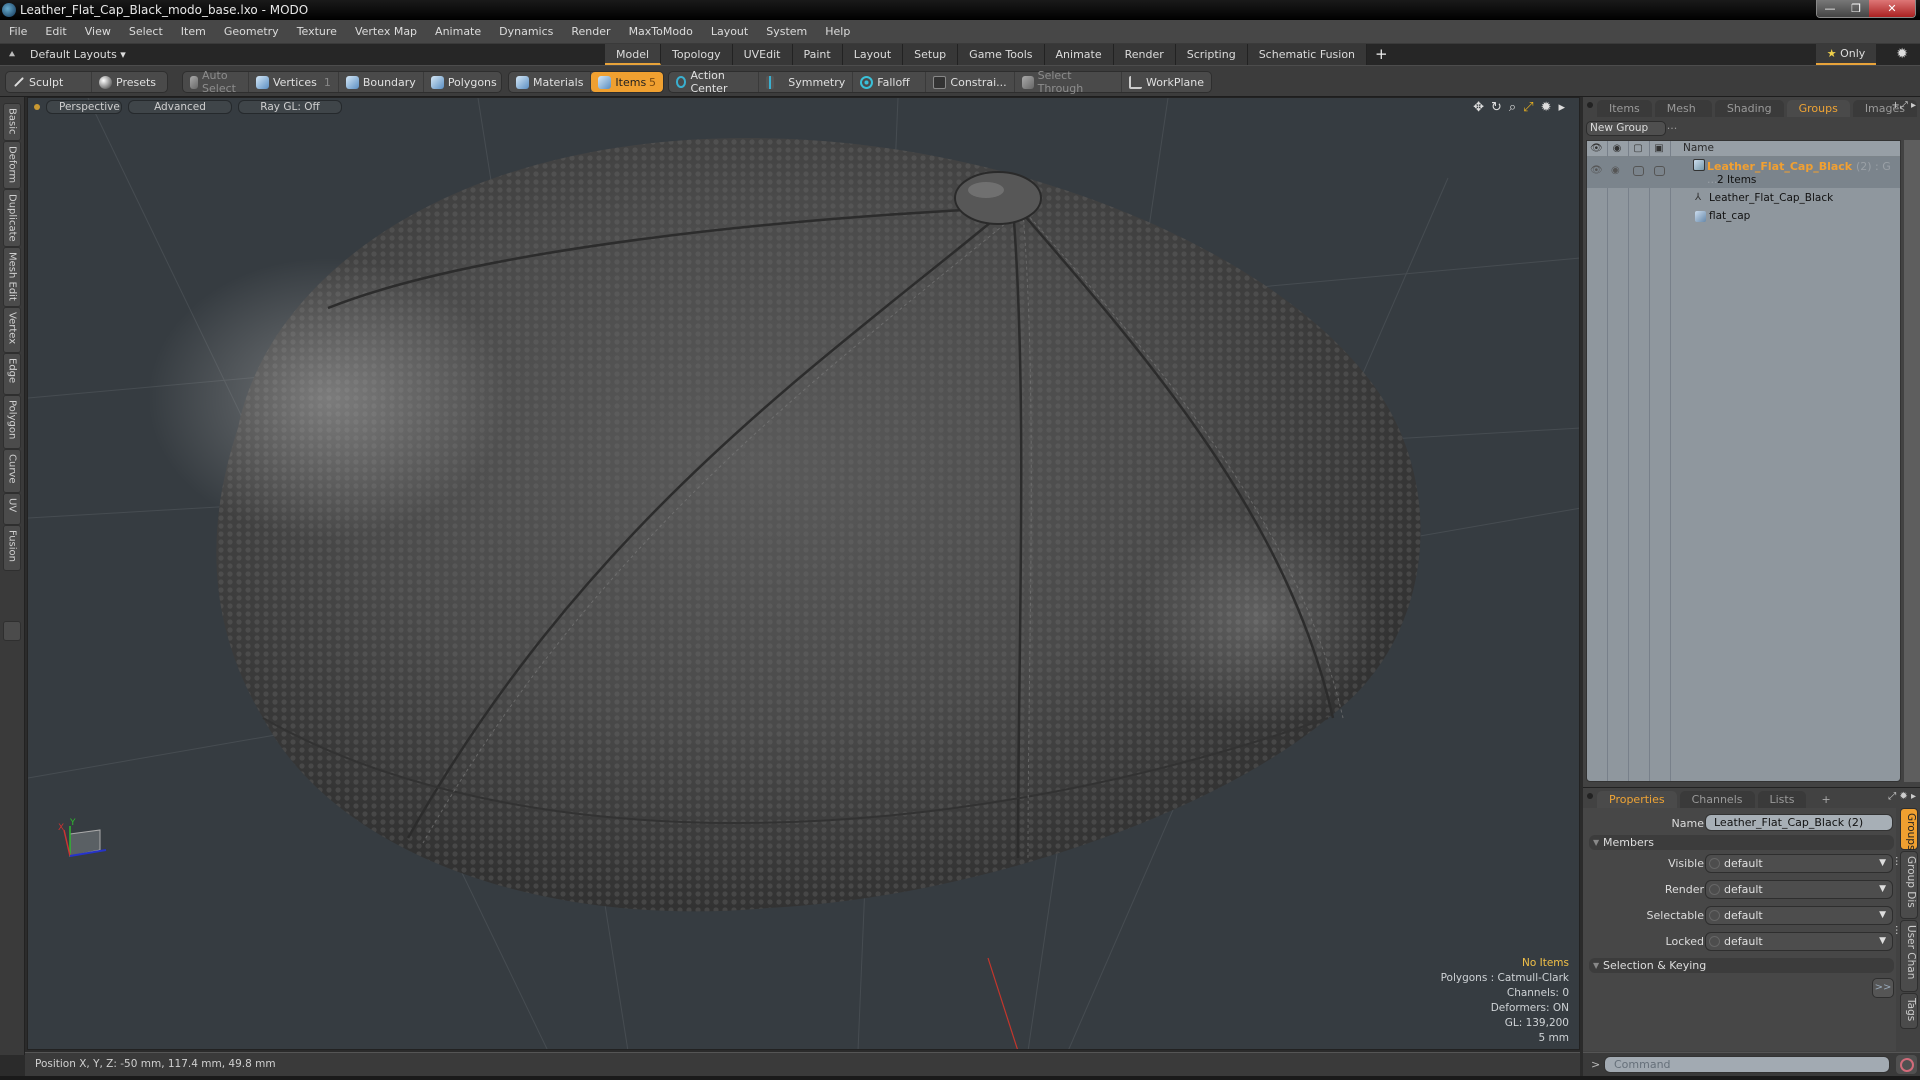 This screenshot has width=1920, height=1080. Describe the element at coordinates (1626, 128) in the screenshot. I see `new-group-button: New Group` at that location.